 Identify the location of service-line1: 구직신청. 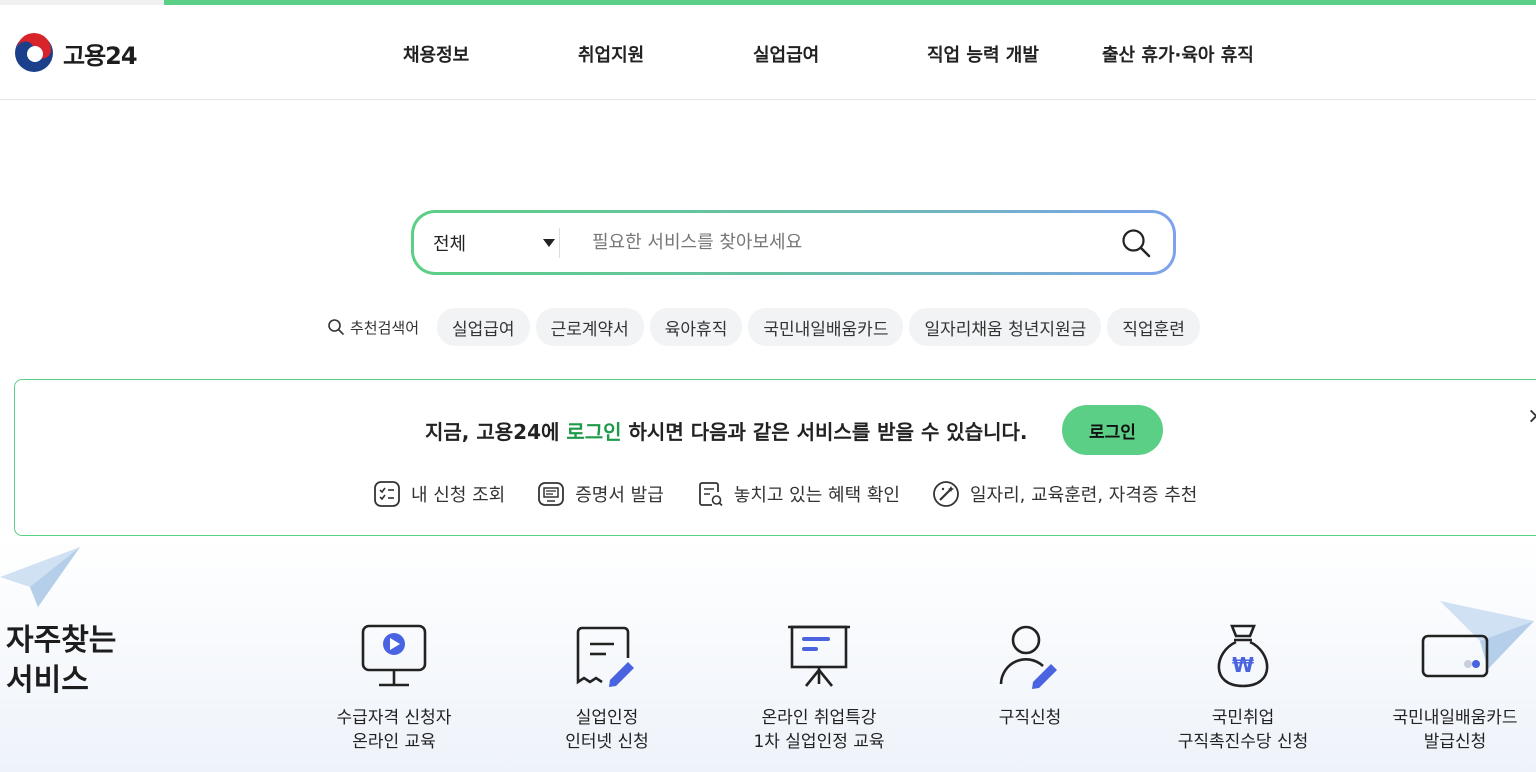
(1030, 718).